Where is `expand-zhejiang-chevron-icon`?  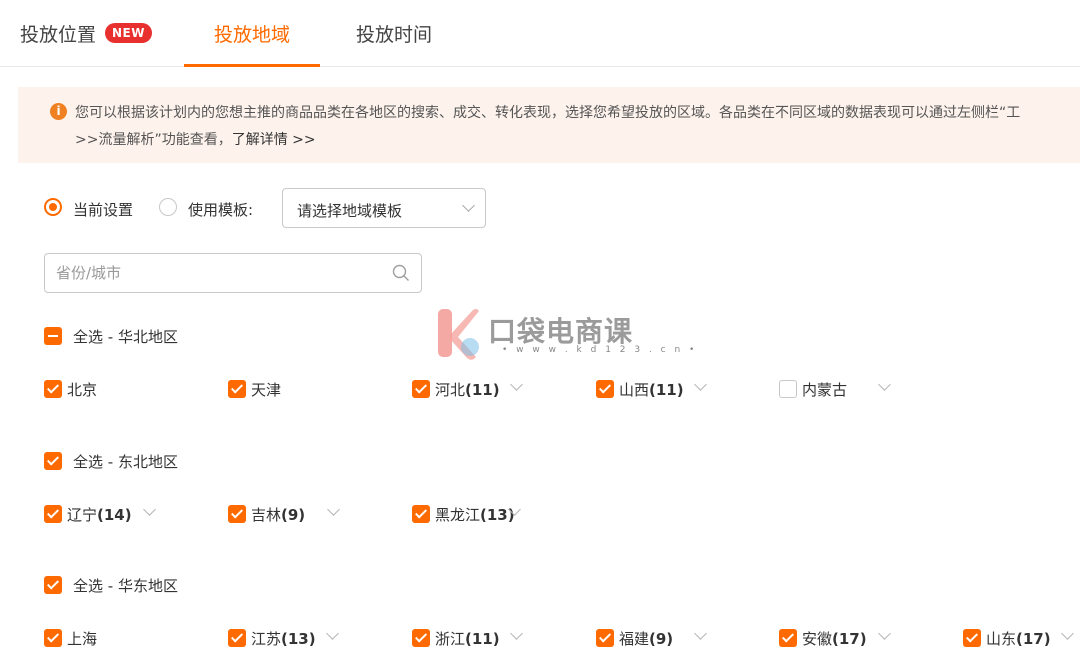
expand-zhejiang-chevron-icon is located at coordinates (516, 633).